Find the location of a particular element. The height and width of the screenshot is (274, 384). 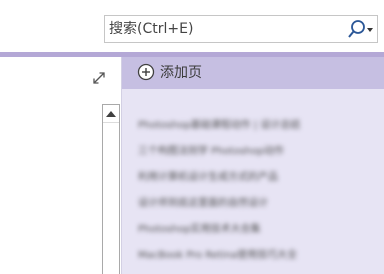

scroll-up-button is located at coordinates (111, 114).